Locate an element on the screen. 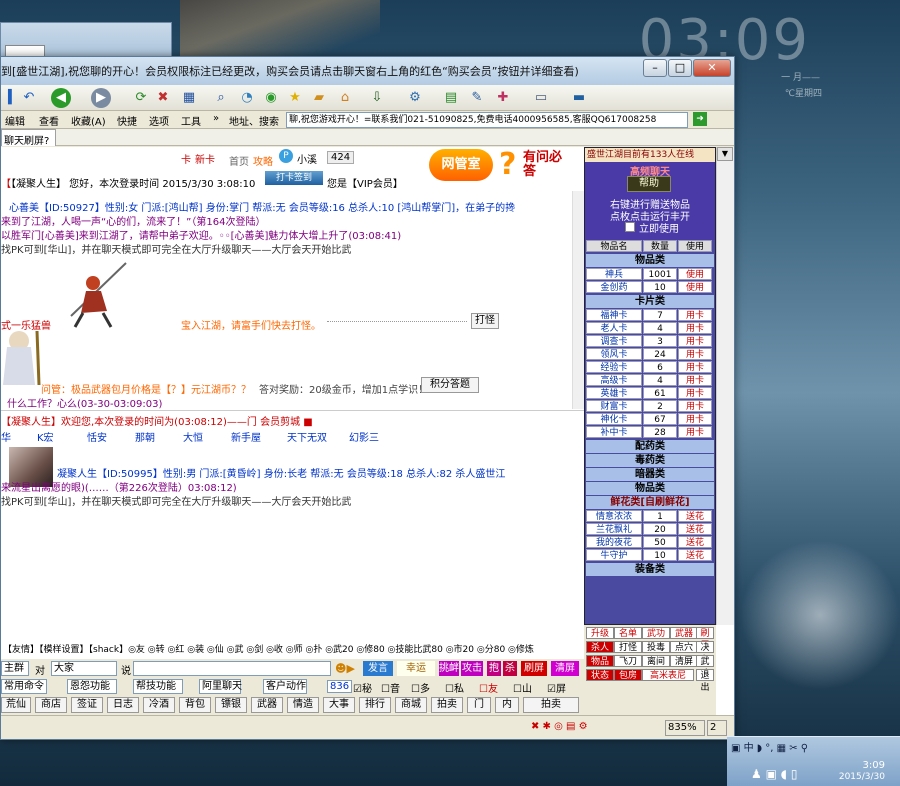 This screenshot has height=786, width=900. search-icon: ⌕ is located at coordinates (221, 98).